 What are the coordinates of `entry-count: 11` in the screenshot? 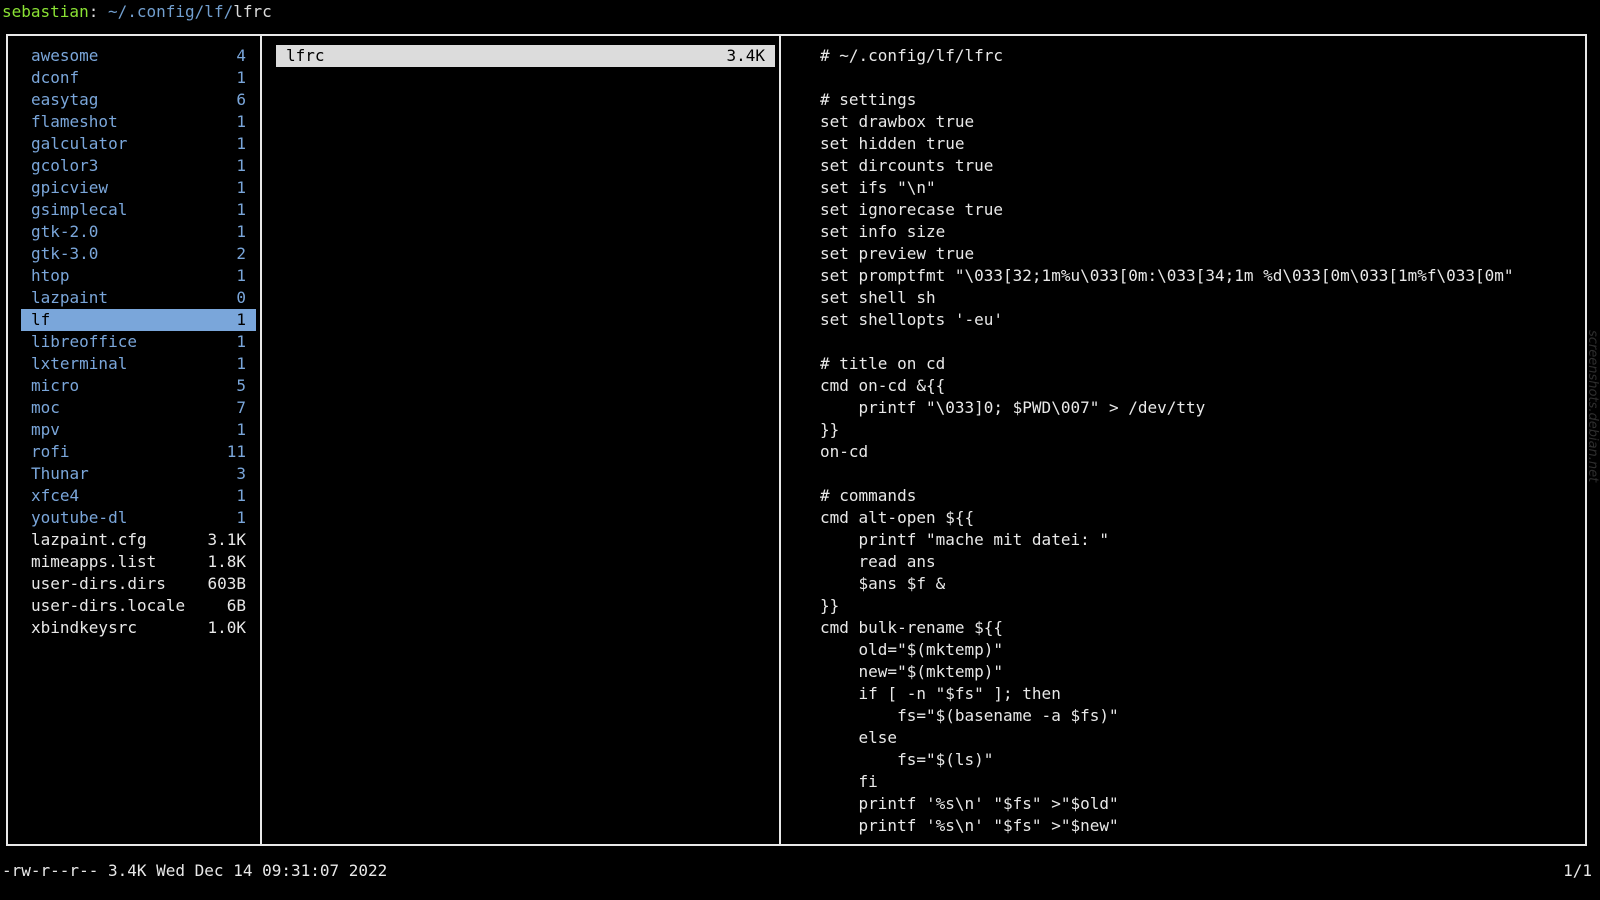 It's located at (236, 451).